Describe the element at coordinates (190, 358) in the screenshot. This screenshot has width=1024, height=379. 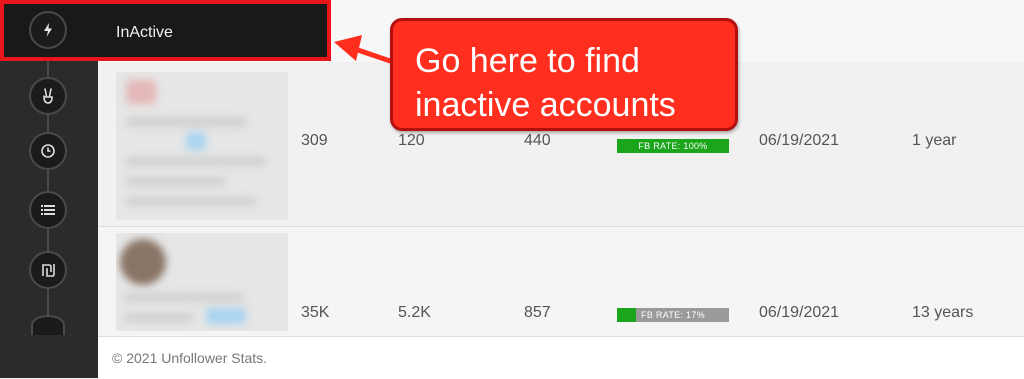
I see `copyright-text: © 2021 Unfollower Stats.` at that location.